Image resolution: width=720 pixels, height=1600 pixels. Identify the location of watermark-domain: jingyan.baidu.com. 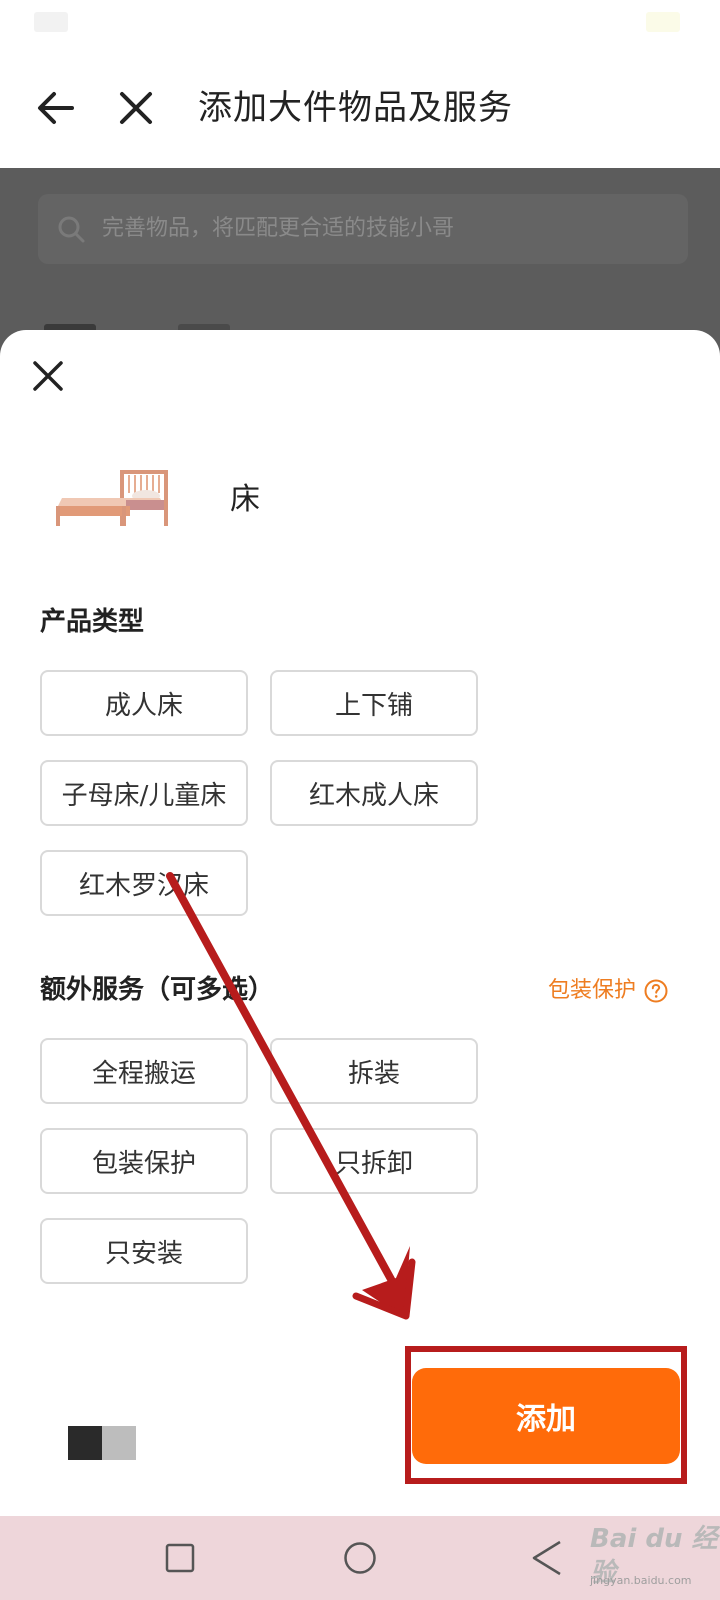
(641, 1580).